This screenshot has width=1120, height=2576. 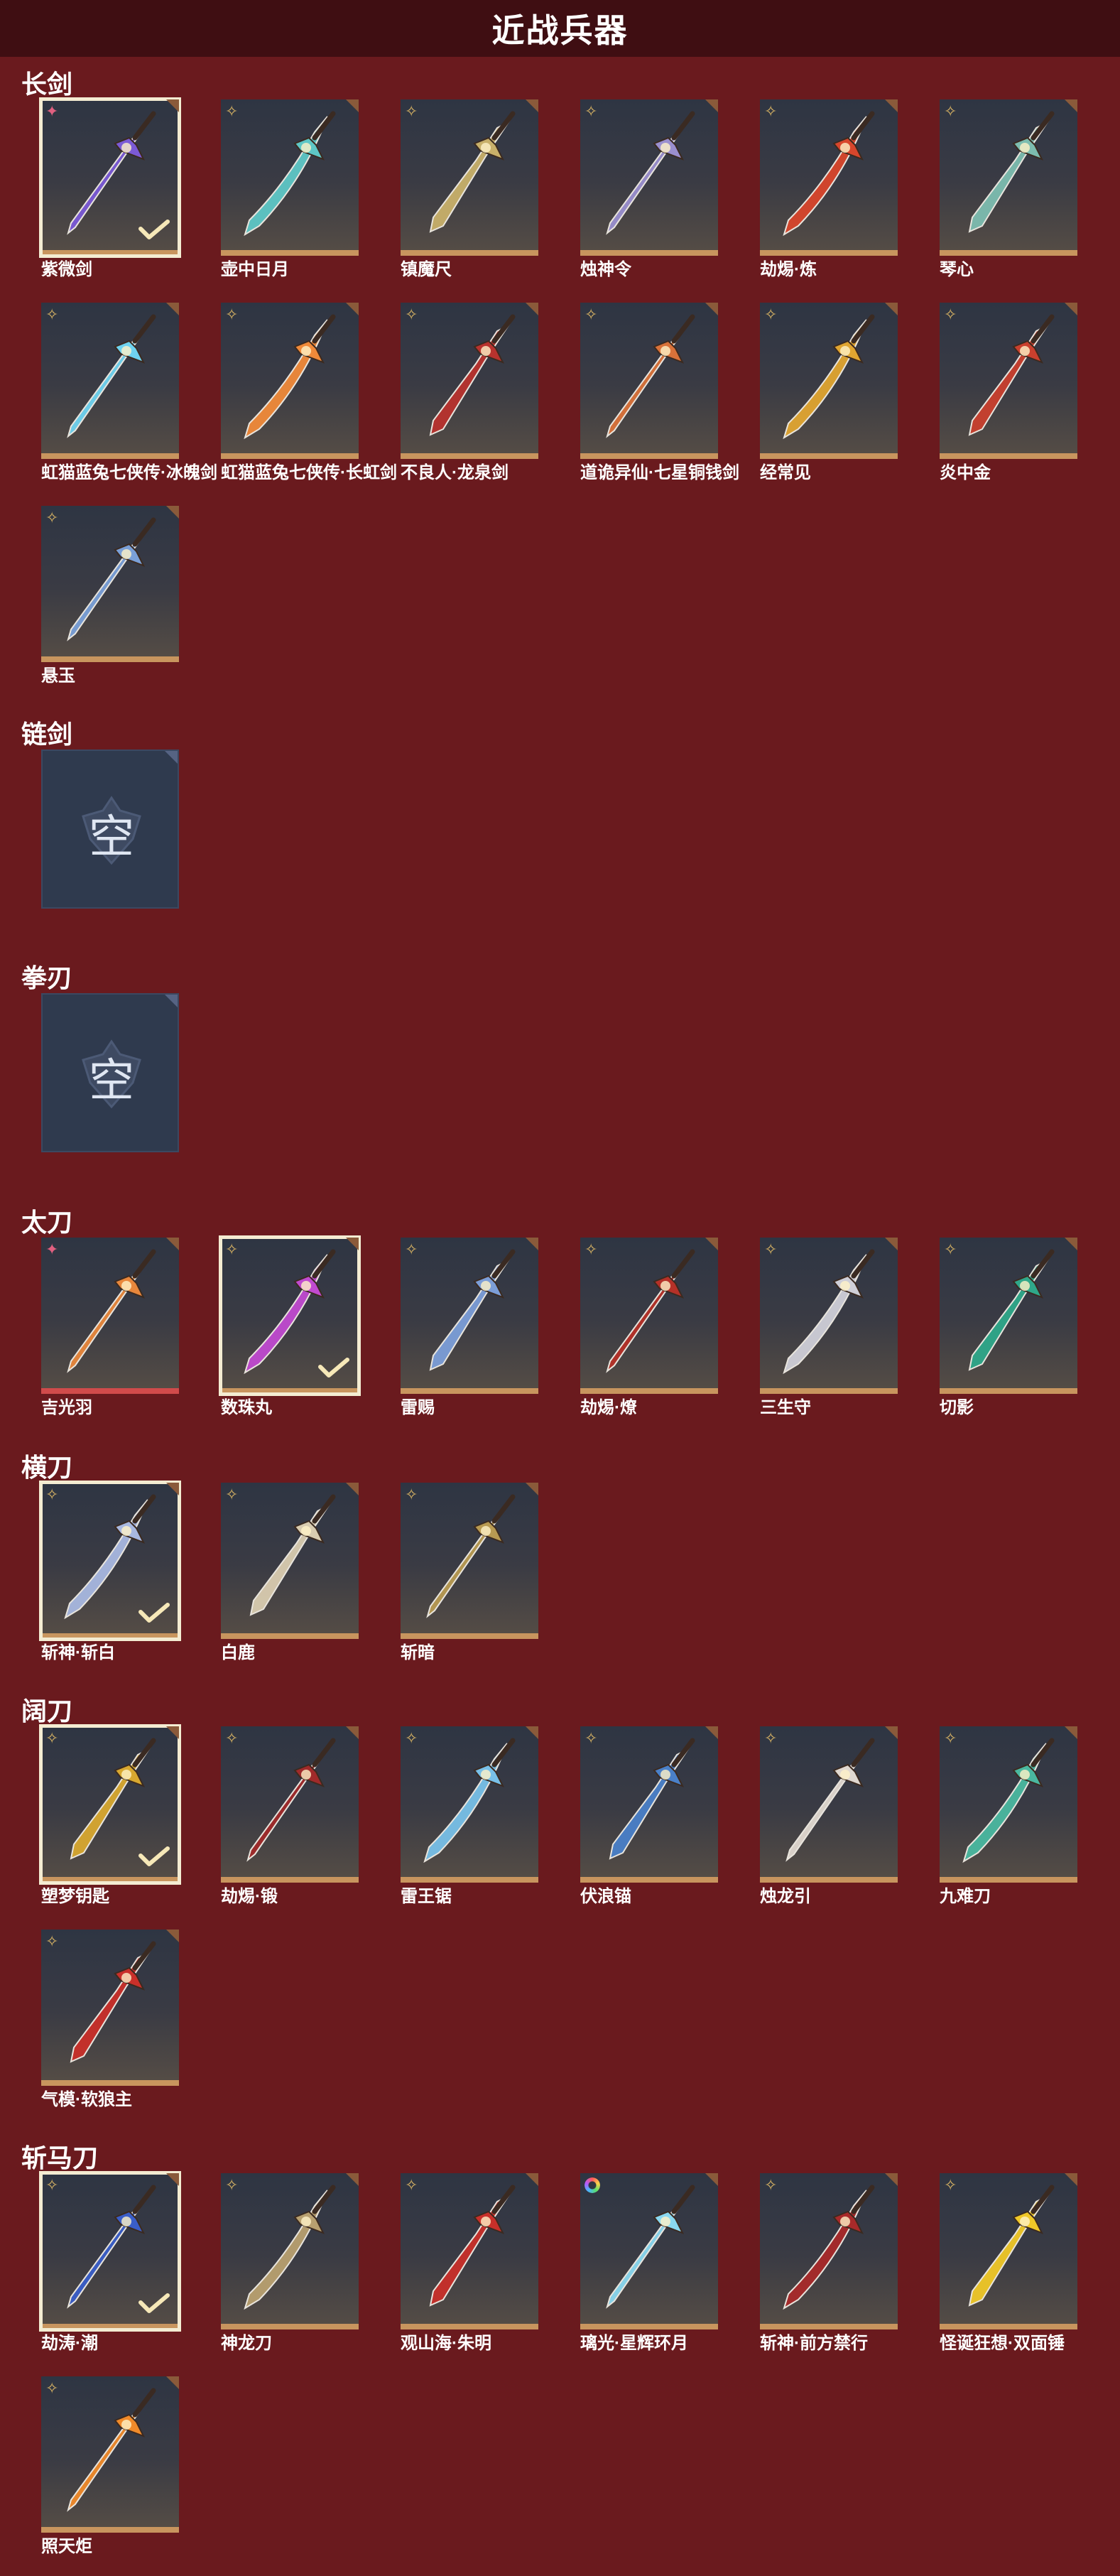 I want to click on weapon-card: ✧ 劫涛·潮, so click(x=110, y=2262).